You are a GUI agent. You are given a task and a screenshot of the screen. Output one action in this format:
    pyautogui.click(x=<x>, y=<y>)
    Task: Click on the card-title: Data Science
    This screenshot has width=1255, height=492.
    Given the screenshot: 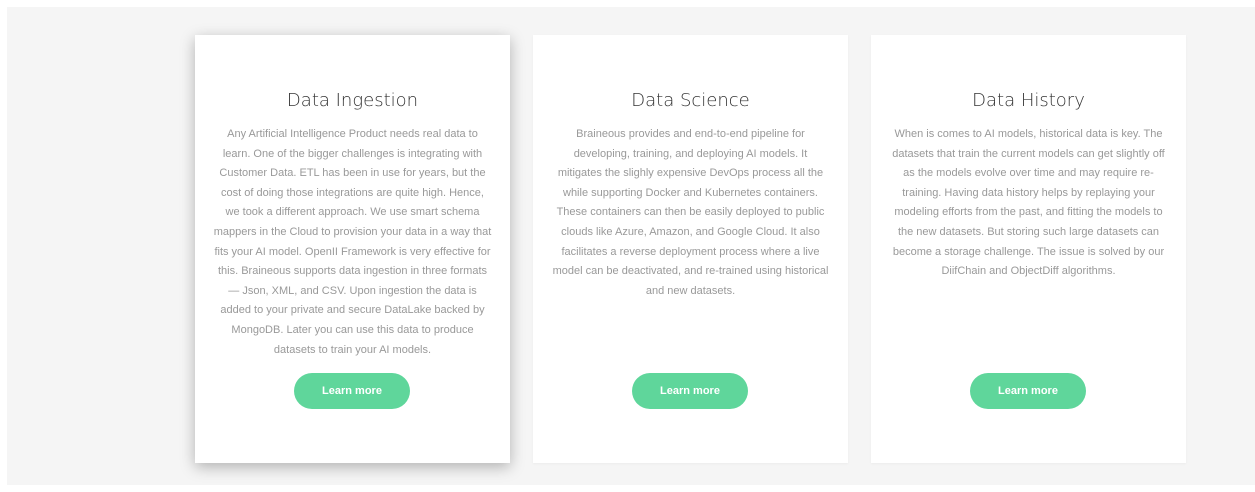 What is the action you would take?
    pyautogui.click(x=690, y=100)
    